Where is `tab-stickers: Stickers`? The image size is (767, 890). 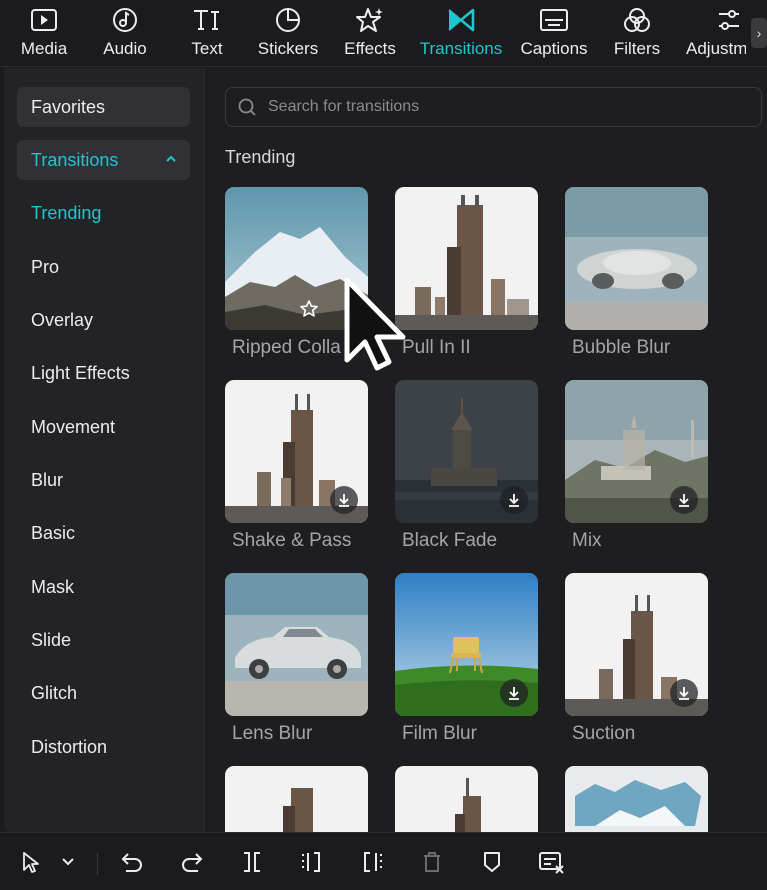
tab-stickers: Stickers is located at coordinates (288, 34).